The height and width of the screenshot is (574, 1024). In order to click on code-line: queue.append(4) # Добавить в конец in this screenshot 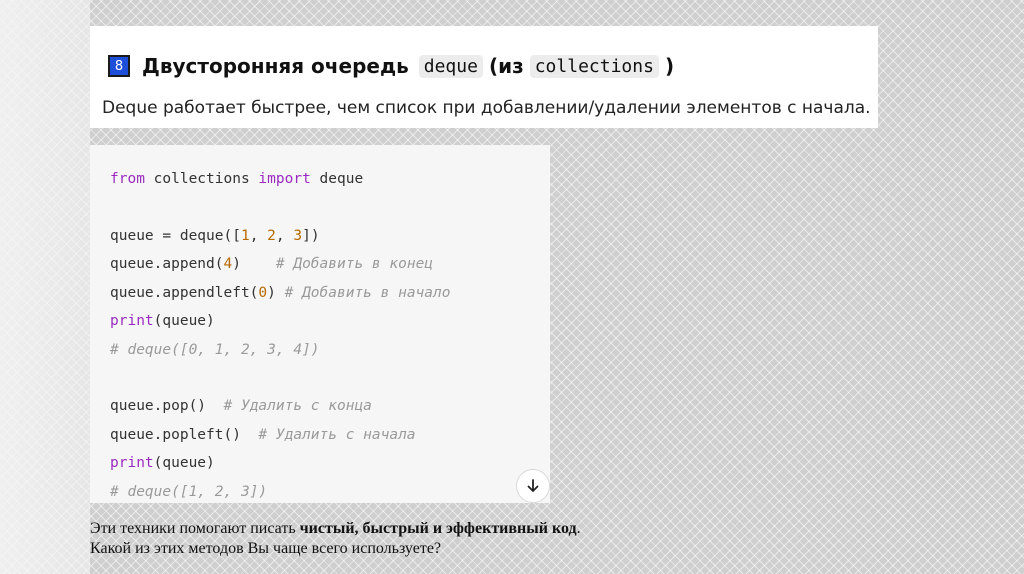, I will do `click(272, 264)`.